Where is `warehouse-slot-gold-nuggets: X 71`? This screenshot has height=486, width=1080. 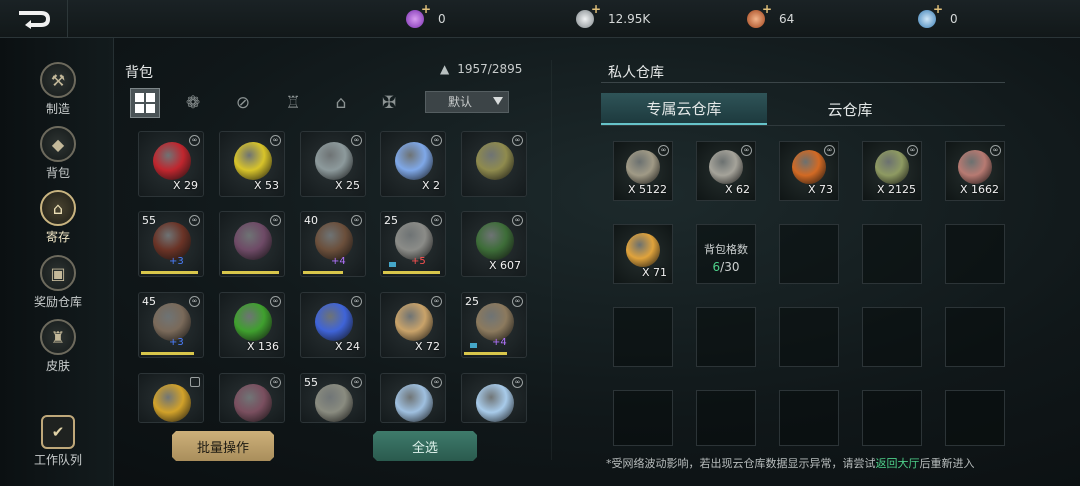
warehouse-slot-gold-nuggets: X 71 is located at coordinates (643, 254).